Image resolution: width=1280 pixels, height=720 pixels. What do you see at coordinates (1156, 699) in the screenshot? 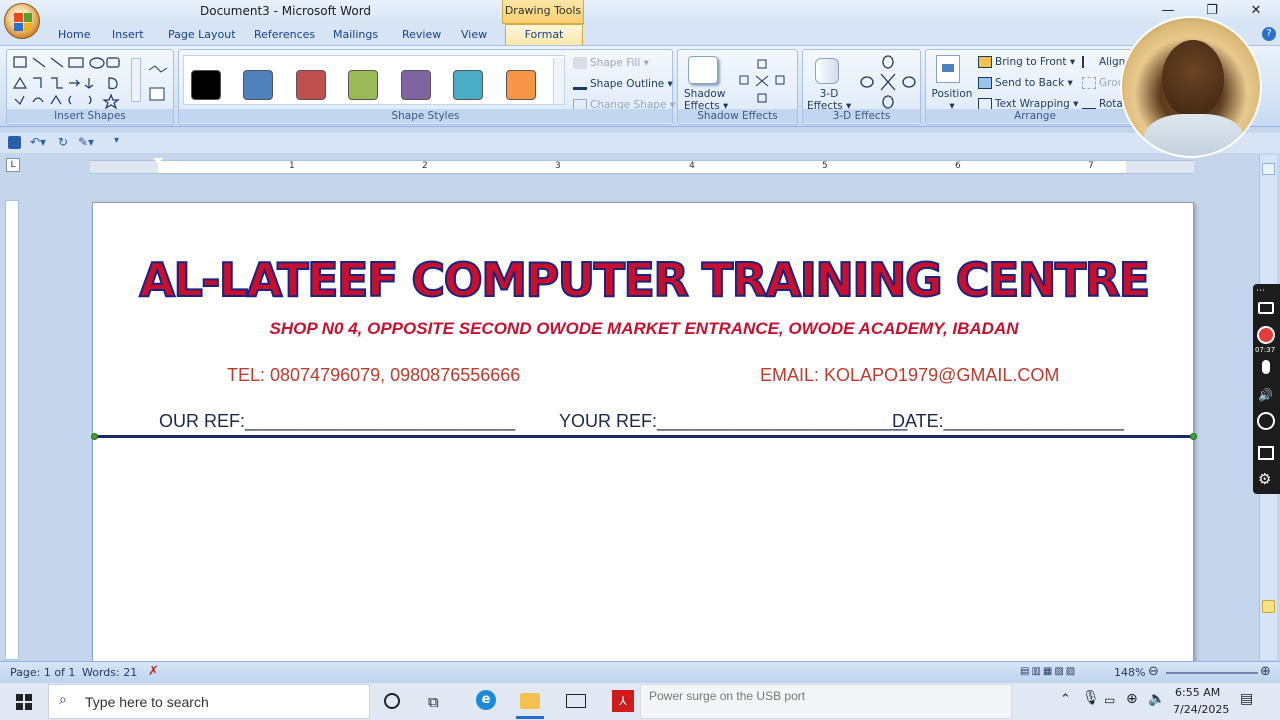
I see `volume-icon: 🔈` at bounding box center [1156, 699].